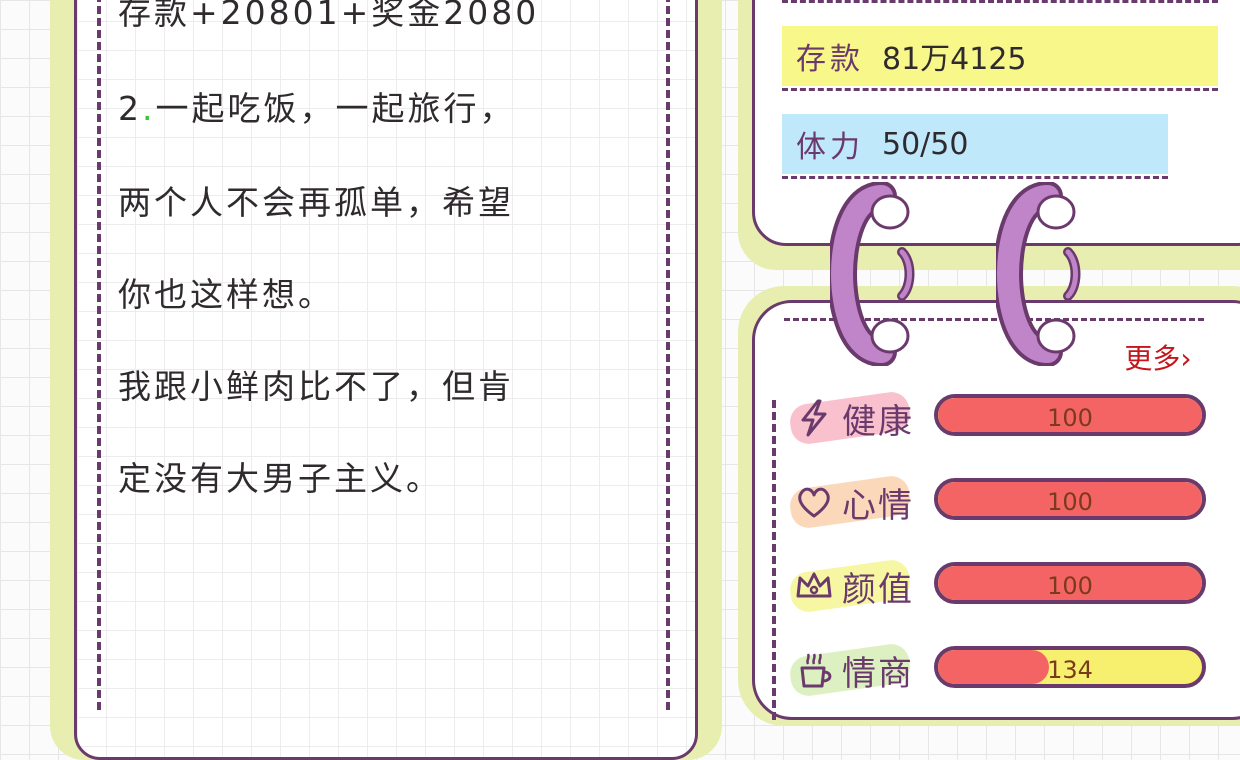  I want to click on attribute-row-mood: 心情 100, so click(1004, 502).